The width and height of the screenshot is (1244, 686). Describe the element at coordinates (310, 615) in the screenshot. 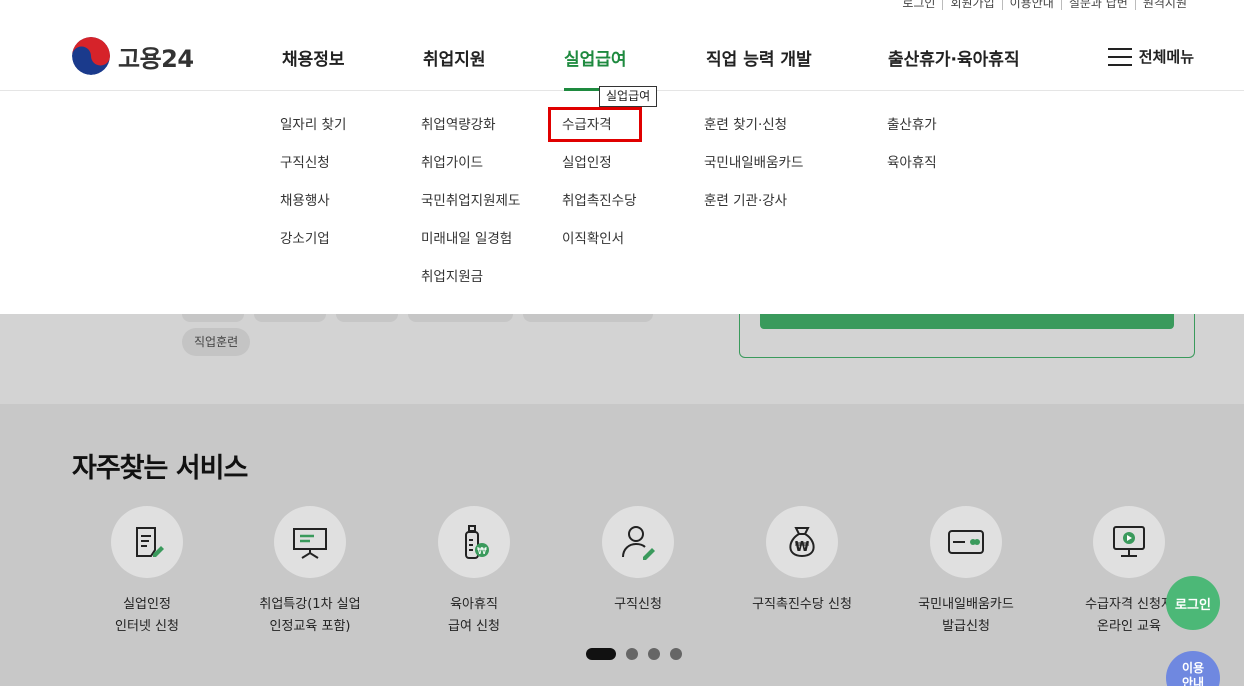

I see `service-label: 취업특강(1차 실업 인정교육 포함)` at that location.